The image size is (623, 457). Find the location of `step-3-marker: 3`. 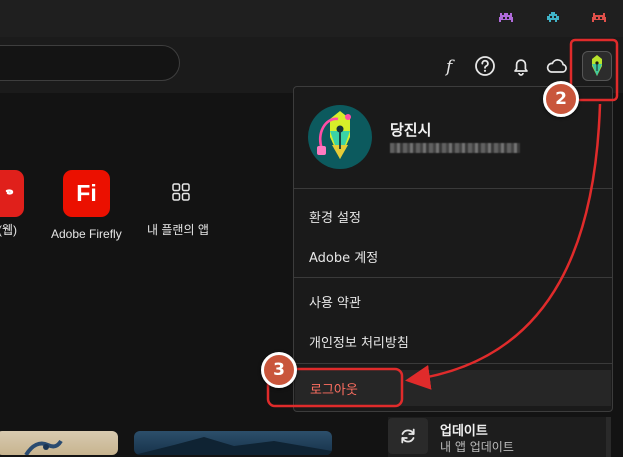

step-3-marker: 3 is located at coordinates (279, 370).